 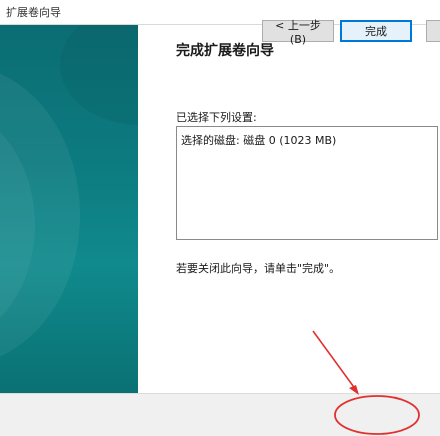 I want to click on close-hint-text: 若要关闭此向导，请单击"完成"。, so click(x=258, y=268).